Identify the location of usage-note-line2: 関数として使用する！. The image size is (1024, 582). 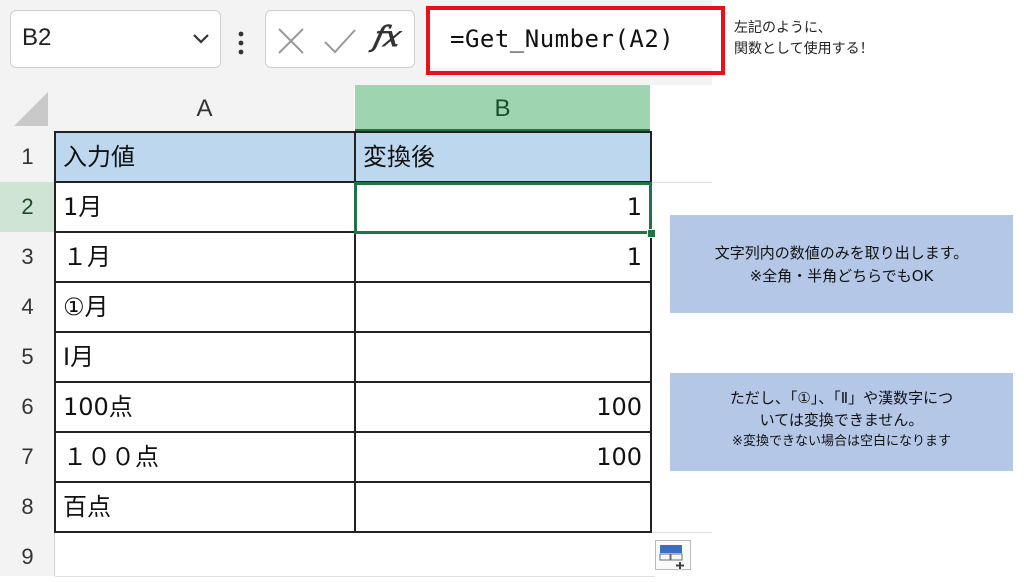
(804, 49).